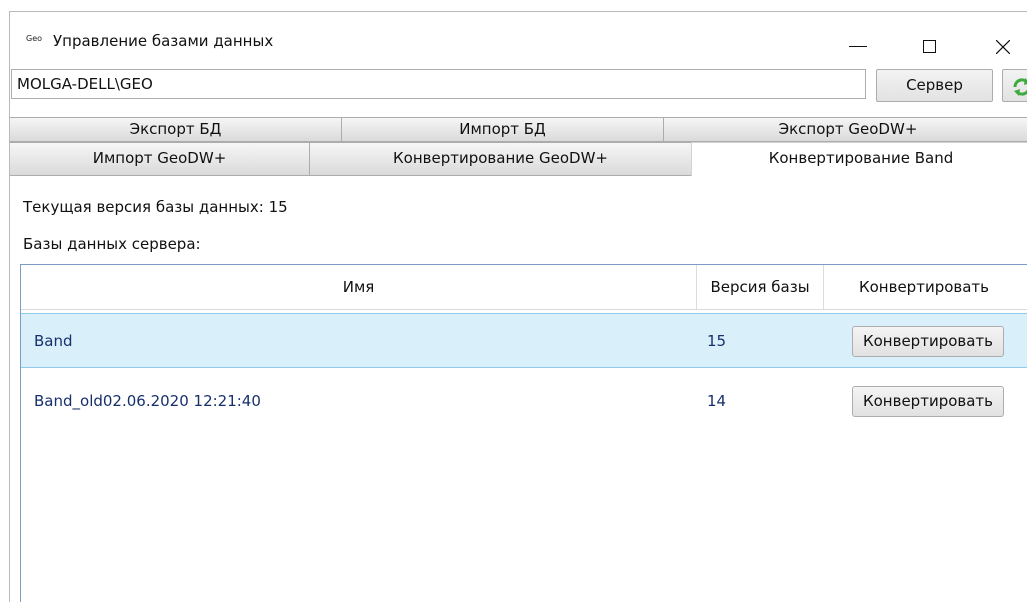 The height and width of the screenshot is (602, 1027). What do you see at coordinates (1020, 87) in the screenshot?
I see `refresh-icon` at bounding box center [1020, 87].